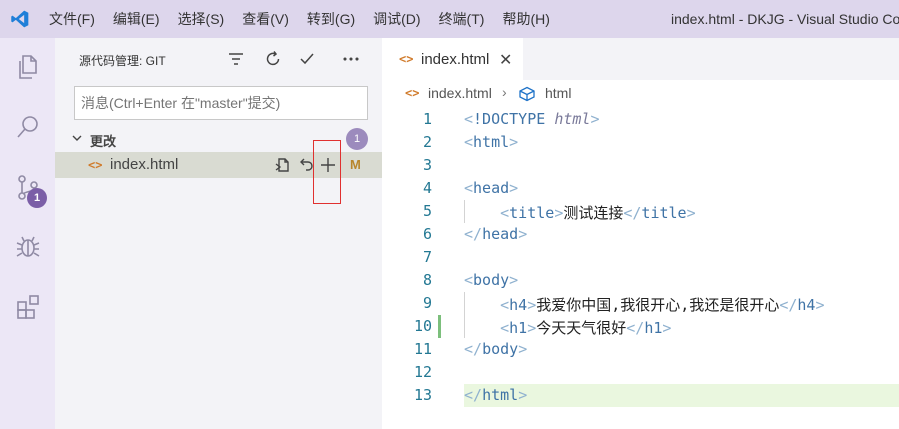 The height and width of the screenshot is (429, 899). I want to click on line-number: 1, so click(427, 119).